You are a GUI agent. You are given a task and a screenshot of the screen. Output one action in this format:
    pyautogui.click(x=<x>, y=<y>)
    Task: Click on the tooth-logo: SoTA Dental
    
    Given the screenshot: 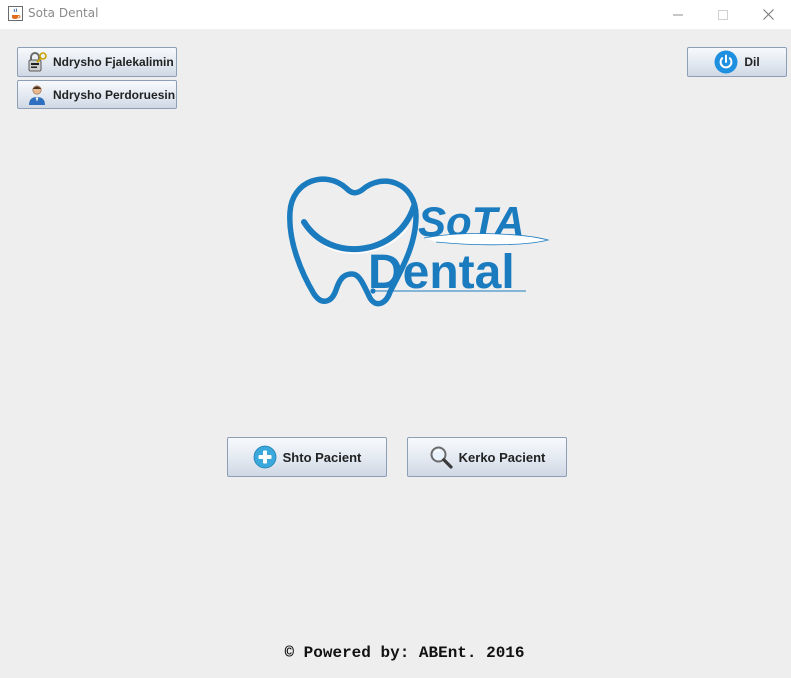 What is the action you would take?
    pyautogui.click(x=418, y=241)
    